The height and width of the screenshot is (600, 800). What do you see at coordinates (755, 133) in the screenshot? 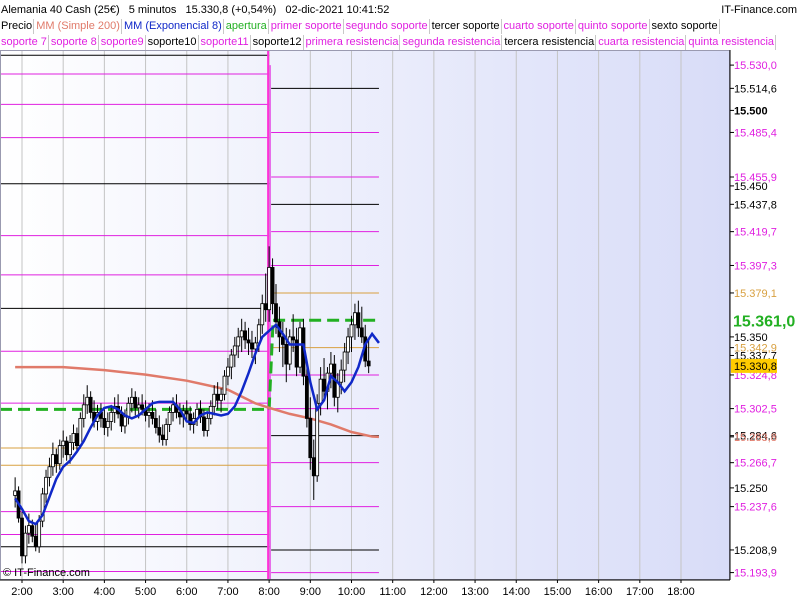
I see `y-tick-label: 15.485,4` at bounding box center [755, 133].